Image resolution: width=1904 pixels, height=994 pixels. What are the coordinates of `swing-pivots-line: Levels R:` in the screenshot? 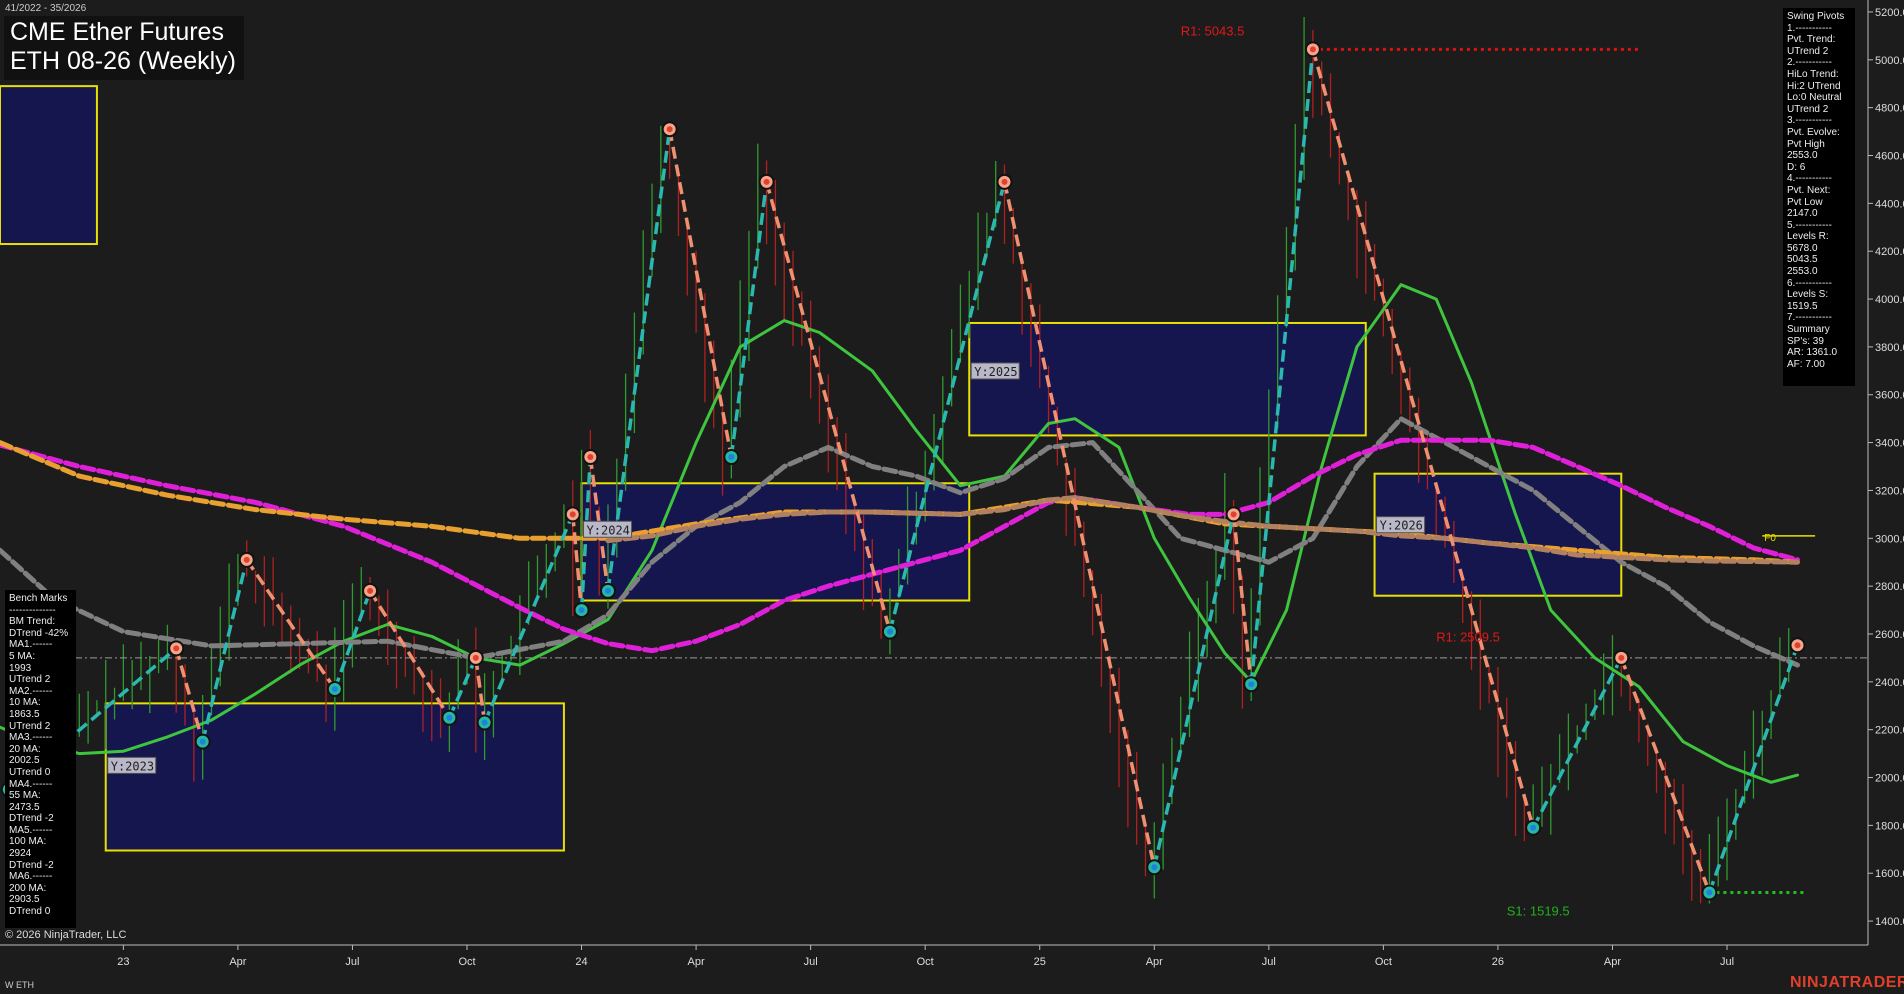 It's located at (1808, 237).